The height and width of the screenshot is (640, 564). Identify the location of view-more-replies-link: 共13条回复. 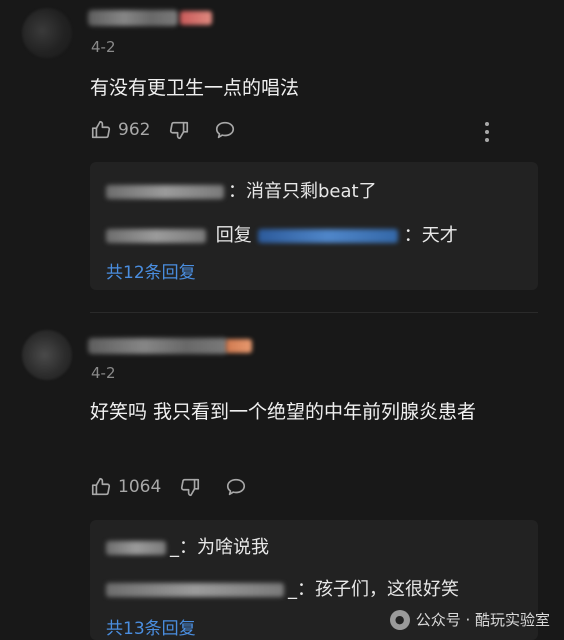
(151, 626).